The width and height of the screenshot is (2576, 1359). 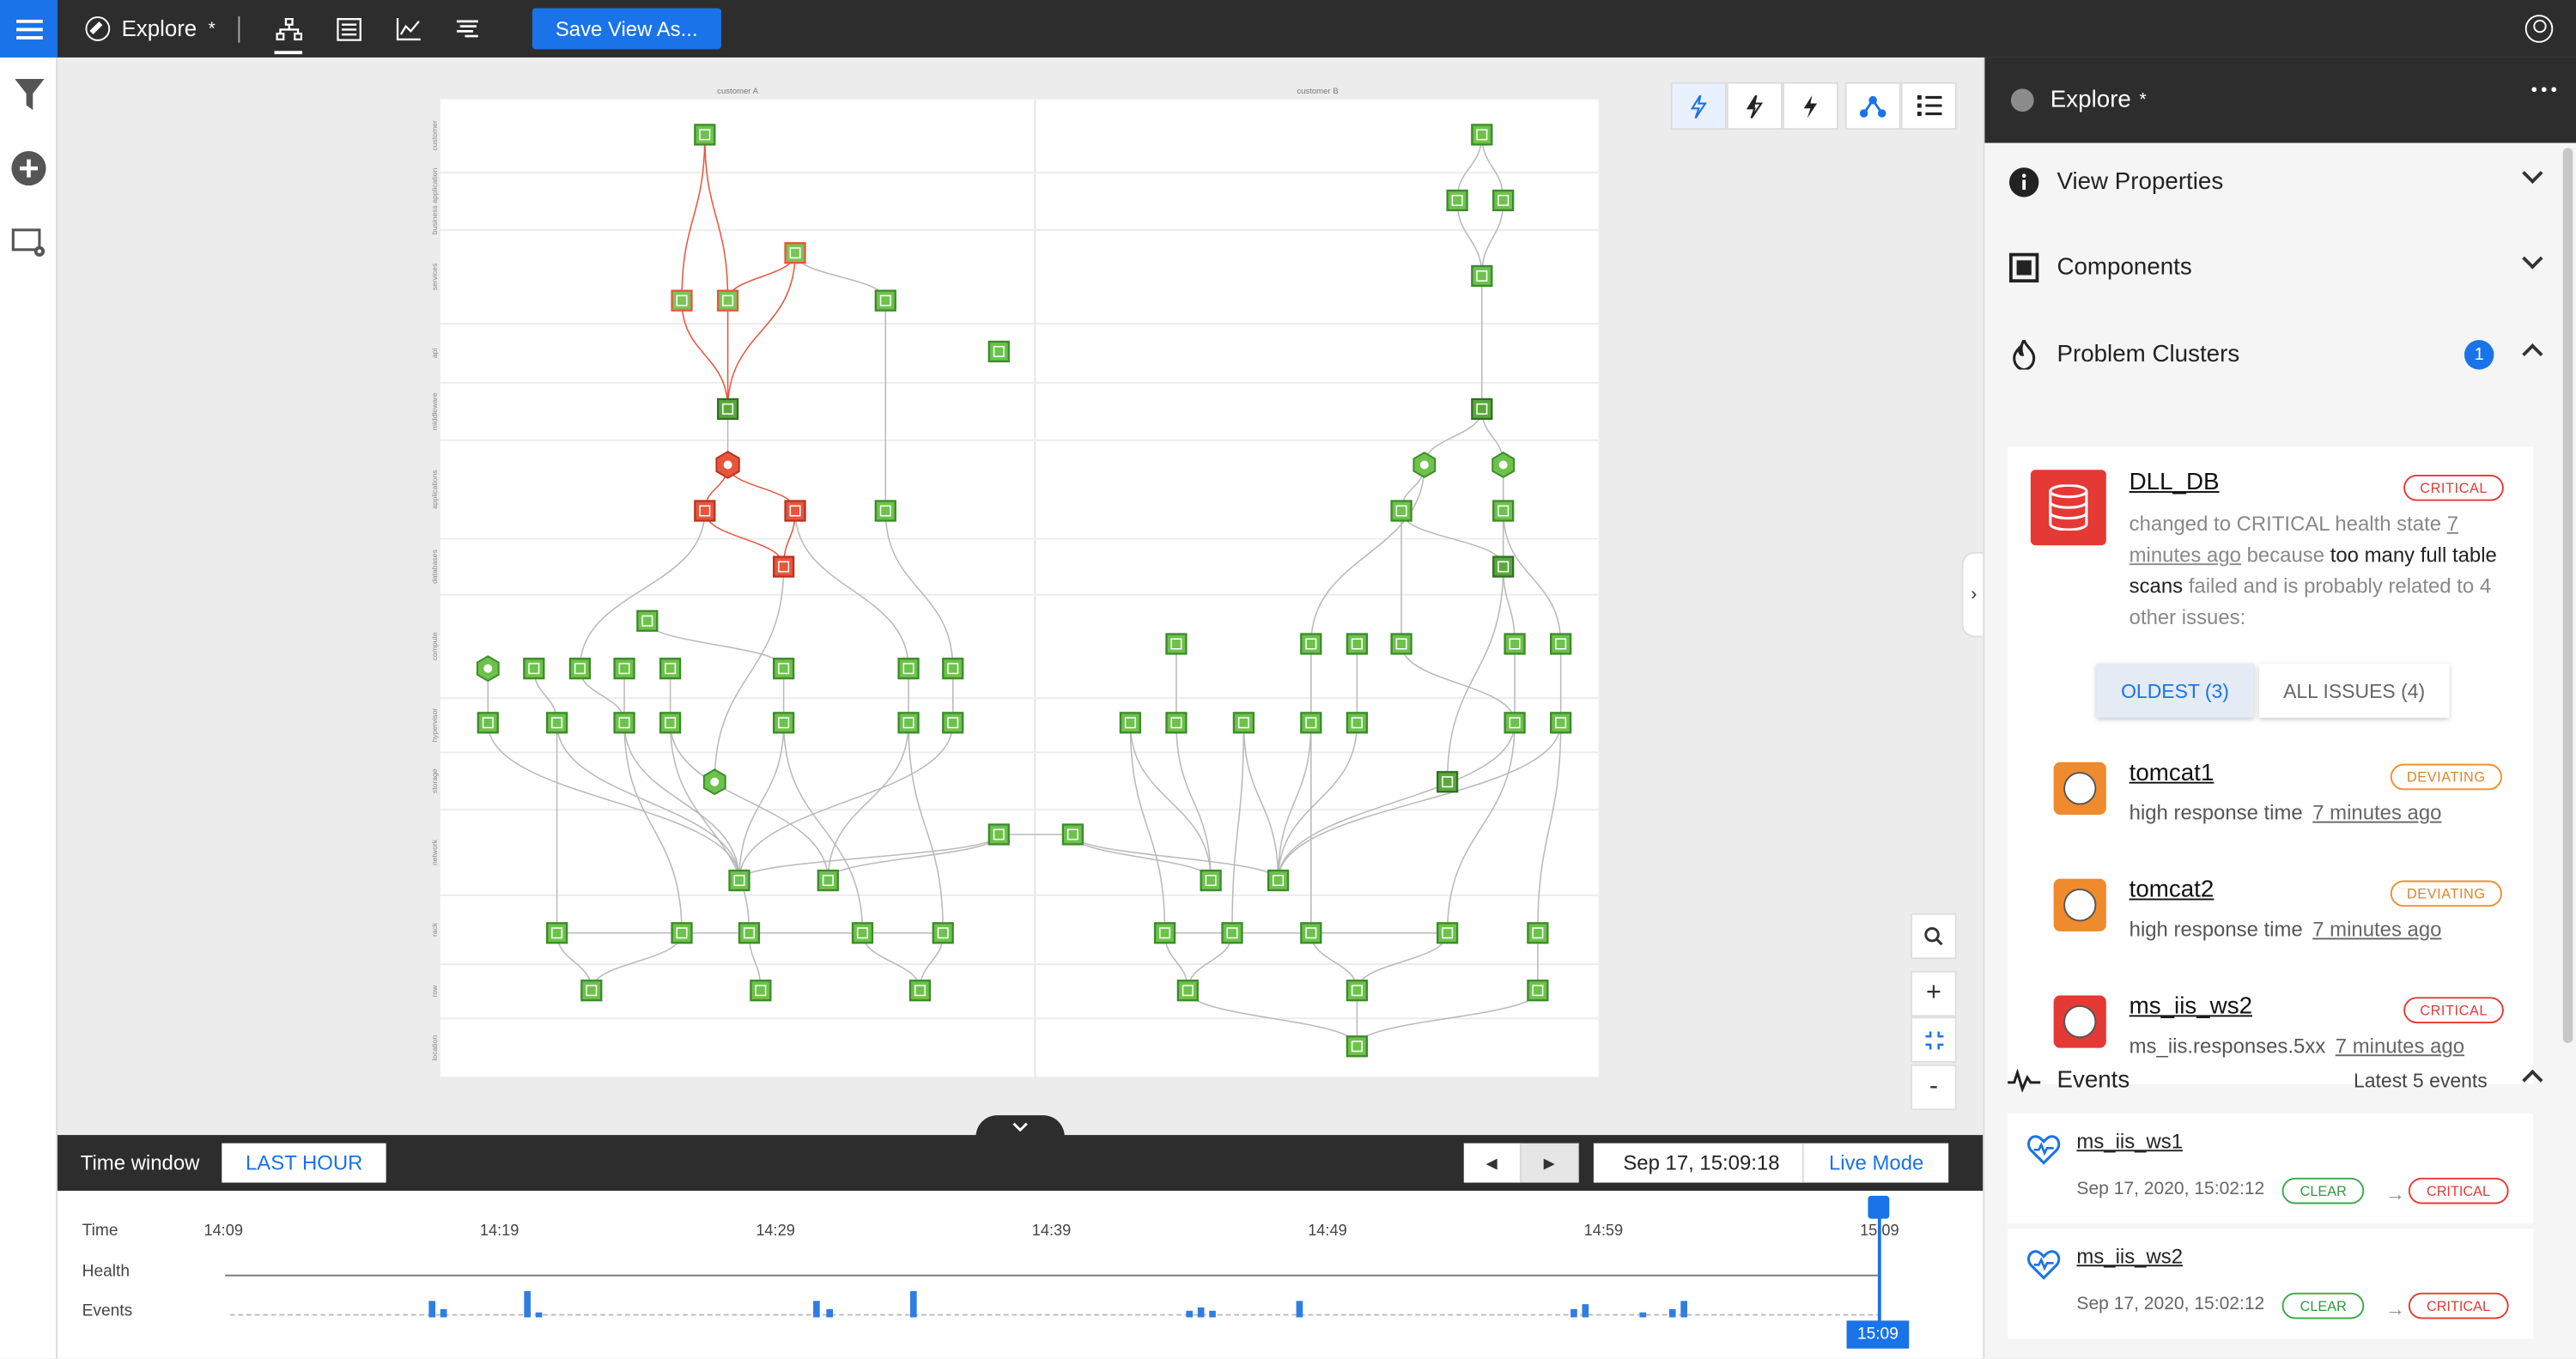 What do you see at coordinates (1934, 993) in the screenshot?
I see `zoom-in-button: +` at bounding box center [1934, 993].